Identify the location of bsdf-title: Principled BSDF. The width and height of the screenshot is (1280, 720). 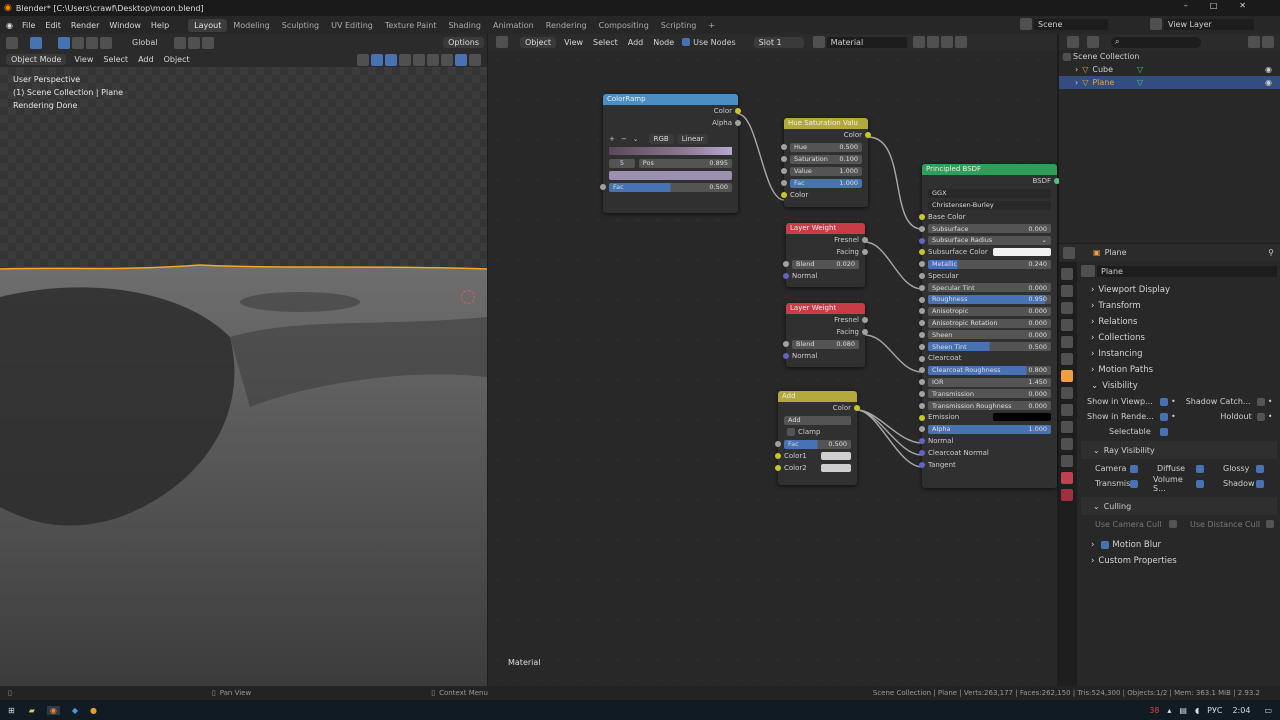
(989, 169).